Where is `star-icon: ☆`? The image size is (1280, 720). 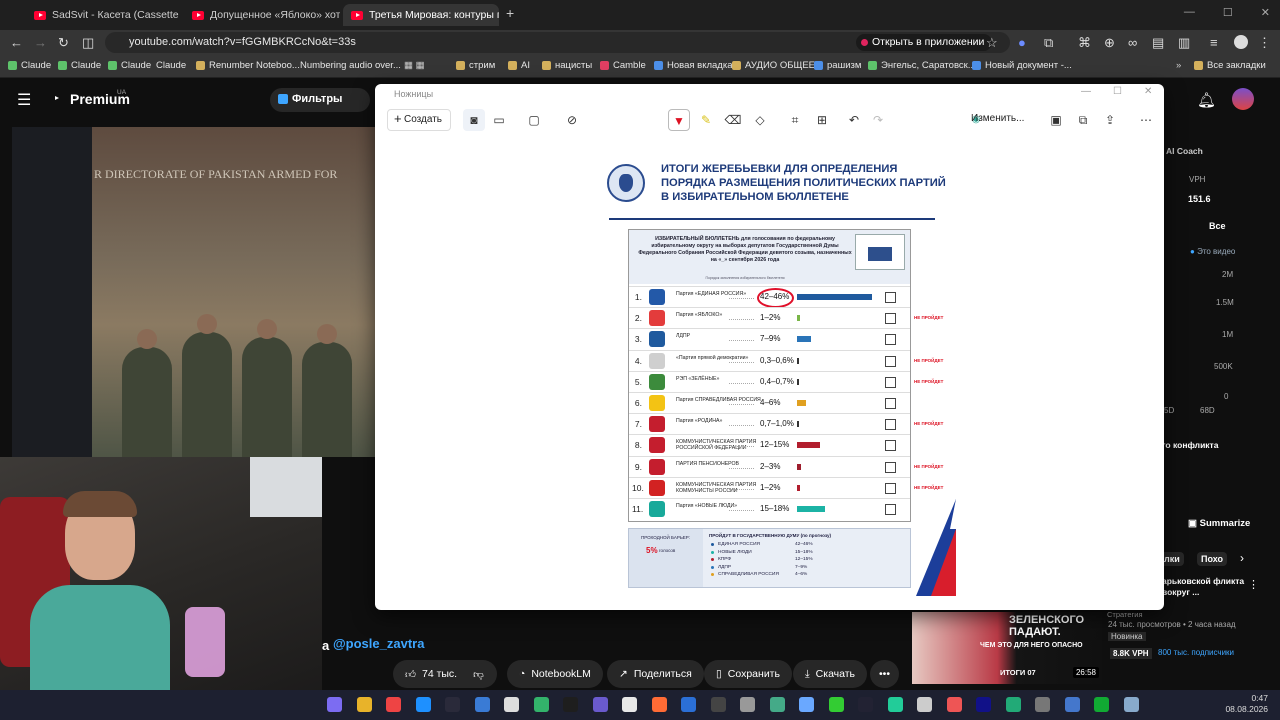
star-icon: ☆ is located at coordinates (992, 43).